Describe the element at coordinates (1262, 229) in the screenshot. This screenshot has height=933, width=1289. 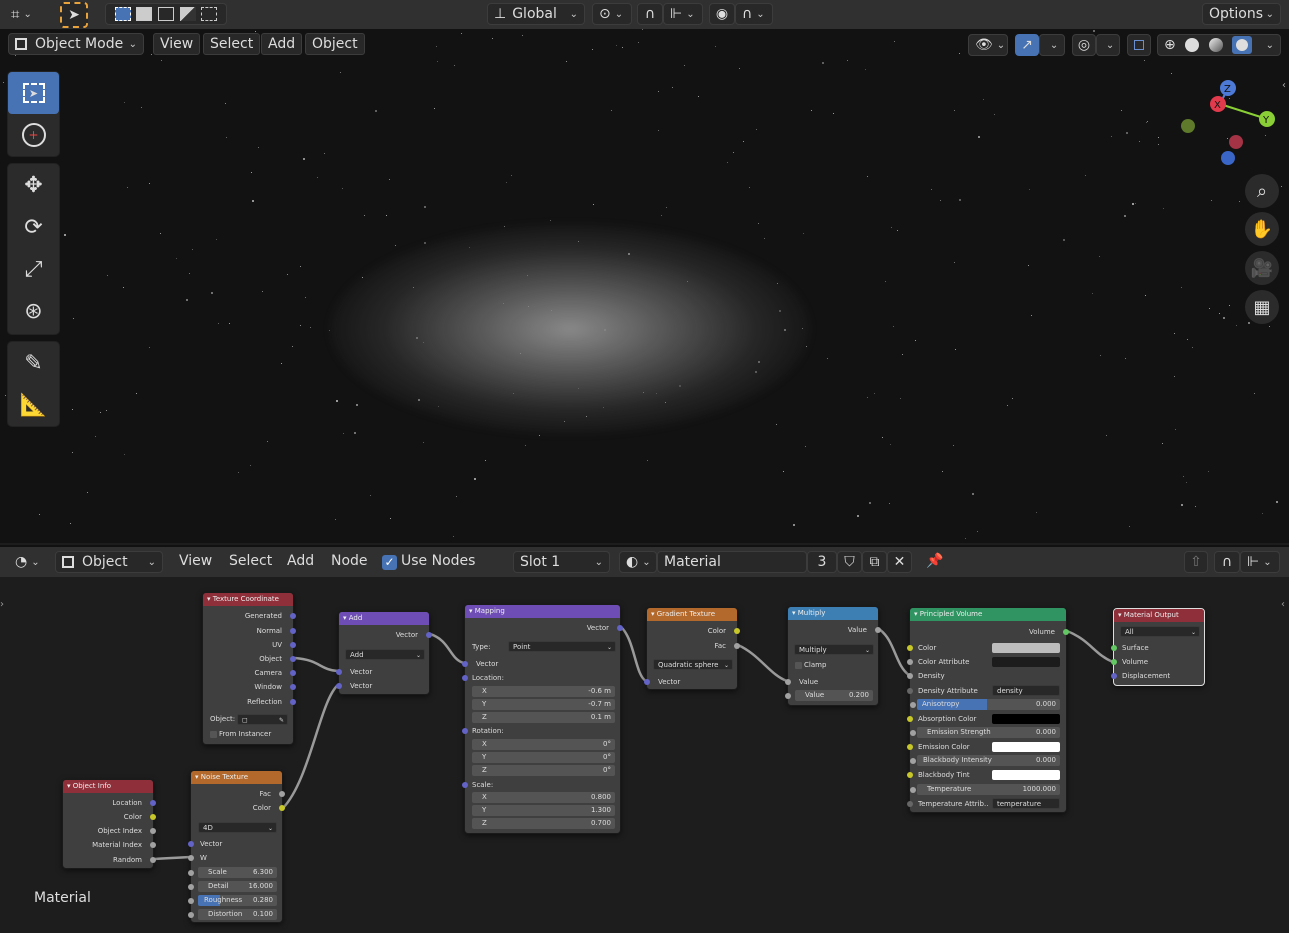
I see `pan-button: ✋` at that location.